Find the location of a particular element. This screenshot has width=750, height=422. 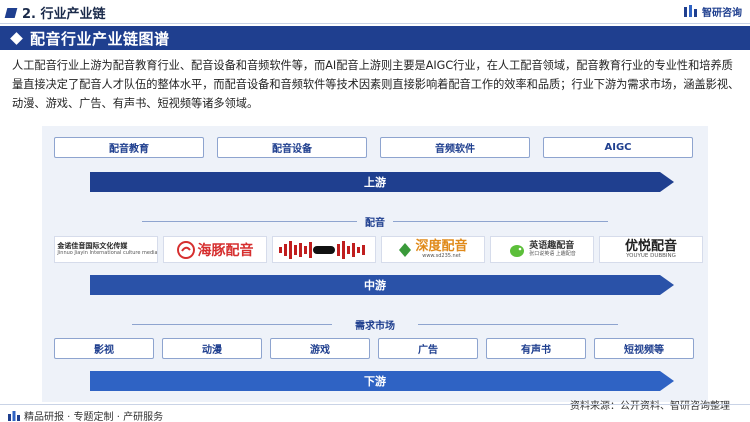

soundwave-logo-icon is located at coordinates (322, 249).